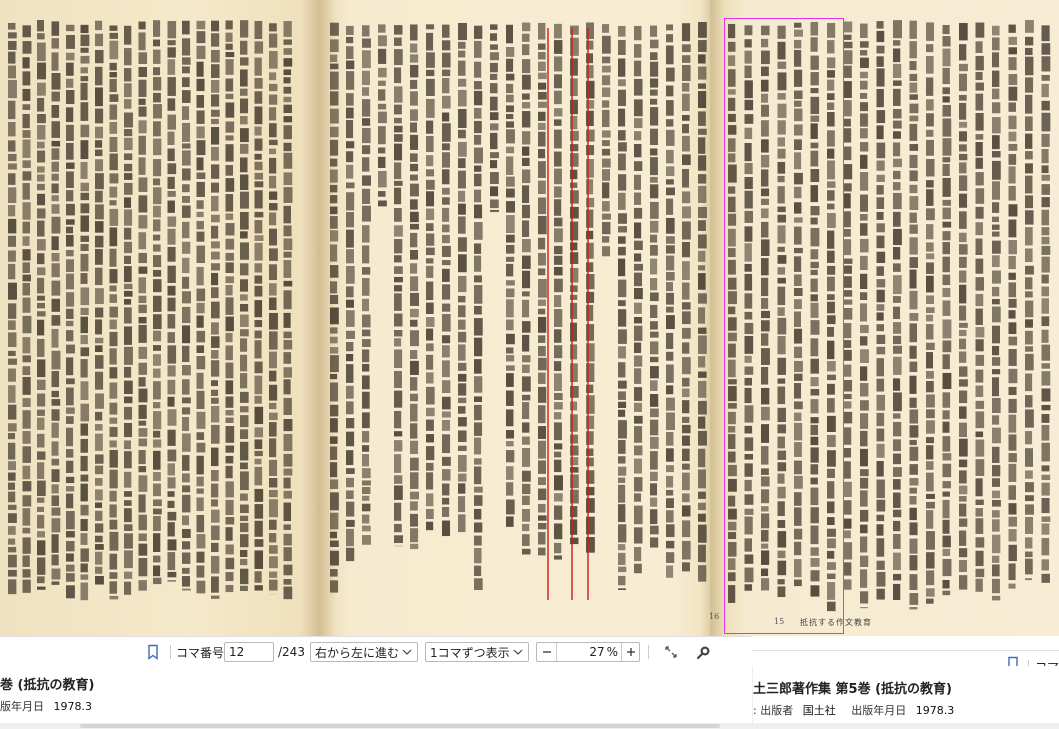 The image size is (1059, 729). I want to click on scrollbar-thumb, so click(400, 726).